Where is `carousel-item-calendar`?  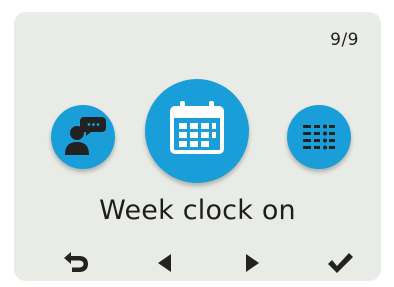
carousel-item-calendar is located at coordinates (197, 131).